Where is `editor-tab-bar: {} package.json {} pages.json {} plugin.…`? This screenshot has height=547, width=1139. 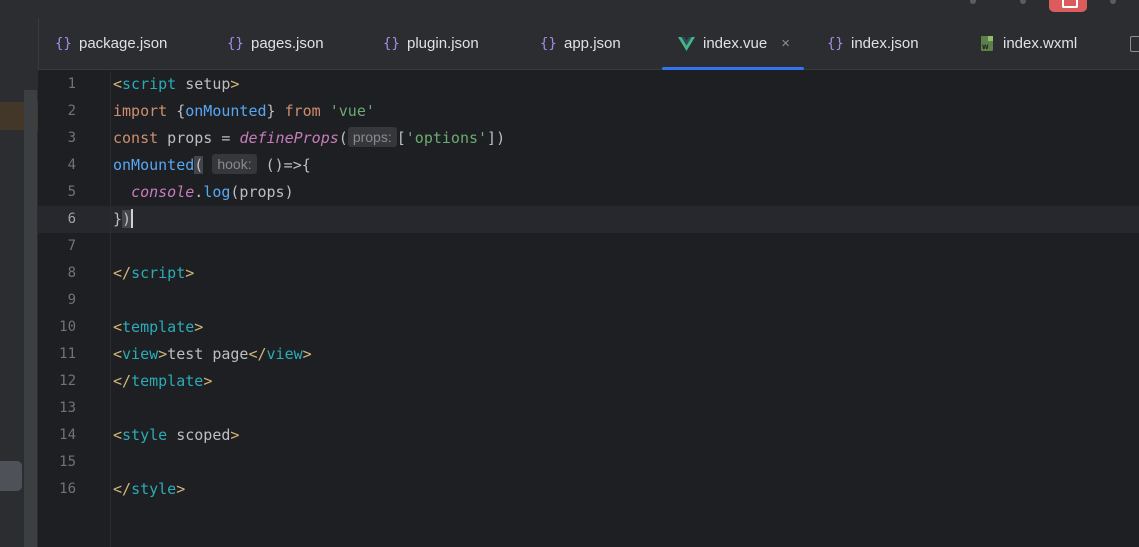 editor-tab-bar: {} package.json {} pages.json {} plugin.… is located at coordinates (569, 44).